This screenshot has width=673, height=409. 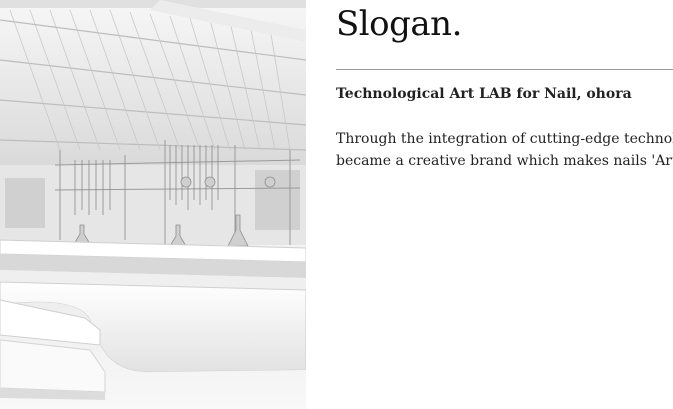 What do you see at coordinates (504, 69) in the screenshot?
I see `divider` at bounding box center [504, 69].